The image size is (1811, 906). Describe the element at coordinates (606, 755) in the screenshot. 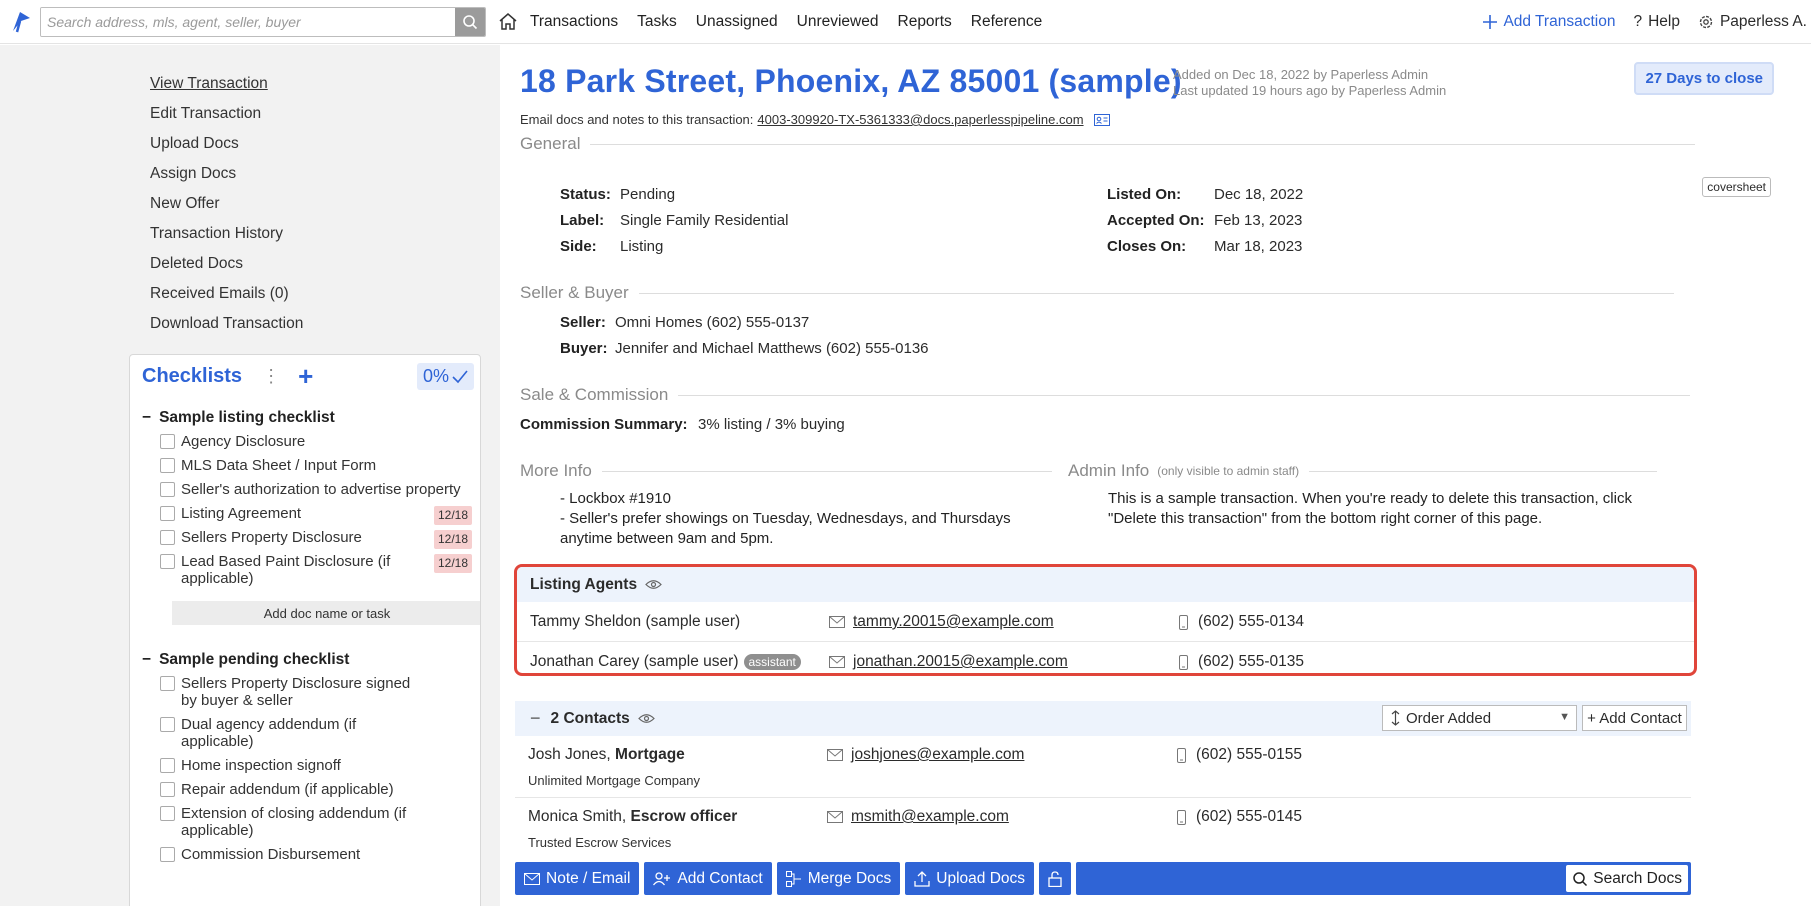

I see `contact-name: Josh Jones, Mortgage` at that location.